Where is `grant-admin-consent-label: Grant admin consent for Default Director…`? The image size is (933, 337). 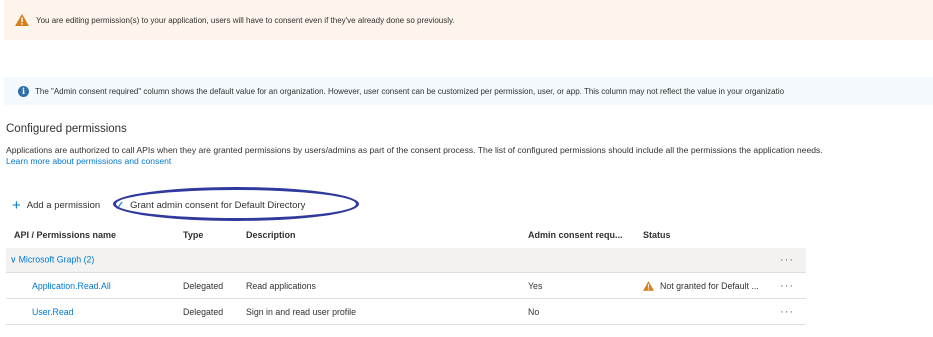
grant-admin-consent-label: Grant admin consent for Default Director… is located at coordinates (218, 205).